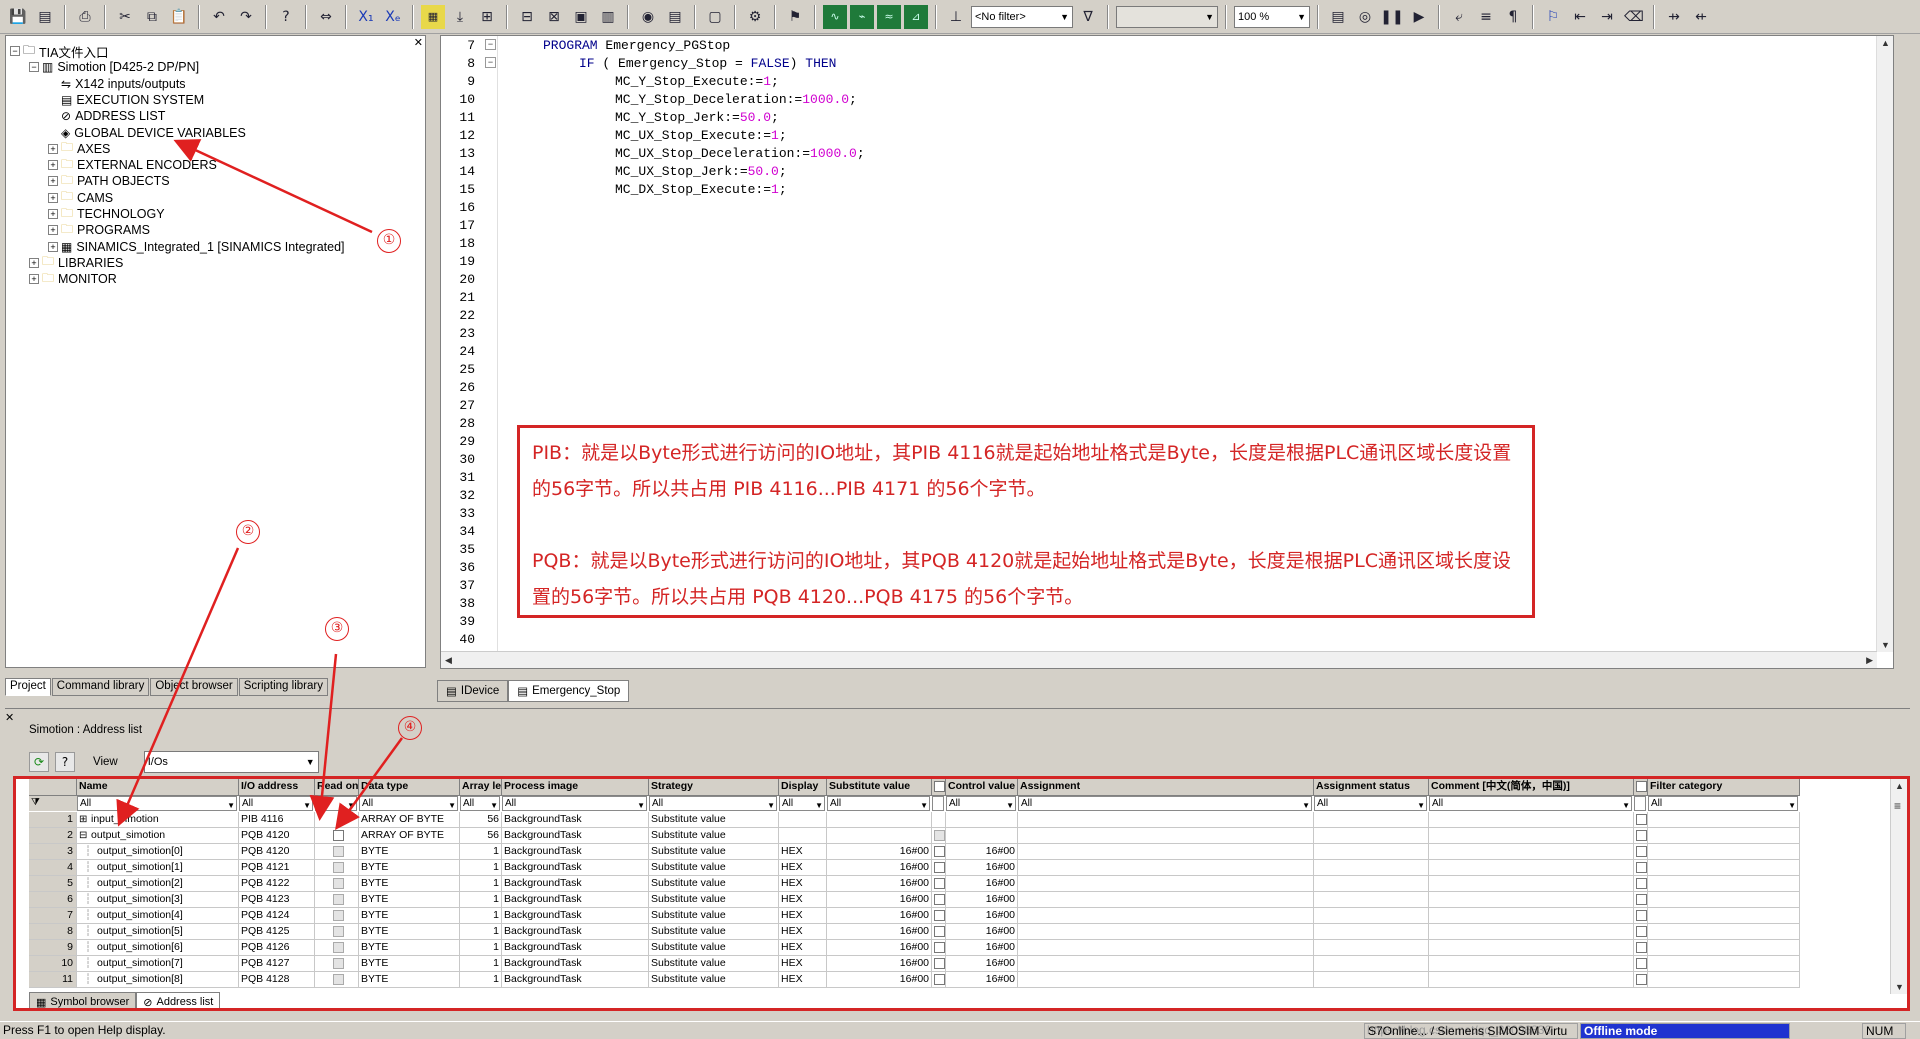 The height and width of the screenshot is (1039, 1920). Describe the element at coordinates (277, 852) in the screenshot. I see `cell-io-address: PQB 4120` at that location.